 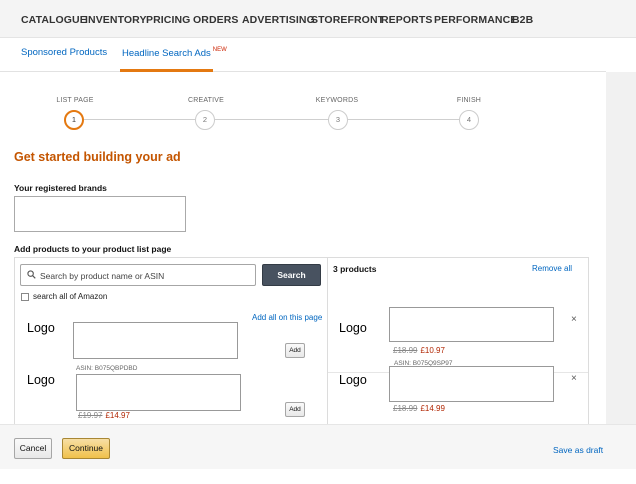 I want to click on brands-label: Your registered brands, so click(x=60, y=188).